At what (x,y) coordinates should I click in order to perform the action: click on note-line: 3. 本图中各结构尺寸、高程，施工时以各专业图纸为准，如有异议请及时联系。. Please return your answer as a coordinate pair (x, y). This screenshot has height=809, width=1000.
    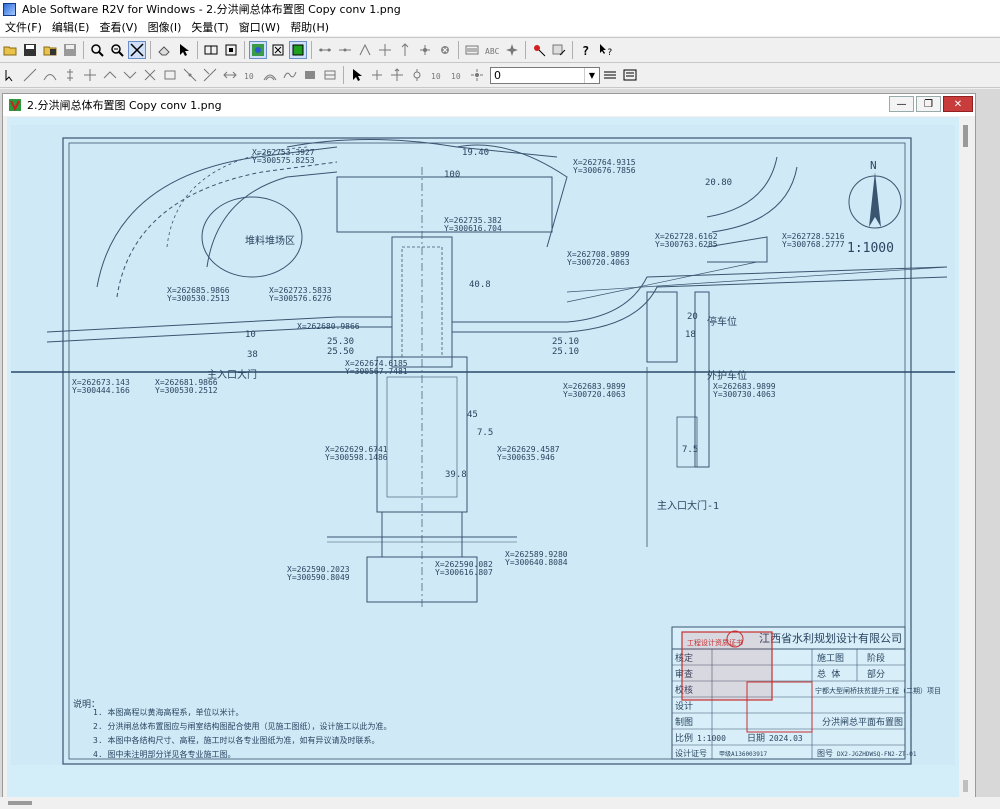
    Looking at the image, I should click on (236, 740).